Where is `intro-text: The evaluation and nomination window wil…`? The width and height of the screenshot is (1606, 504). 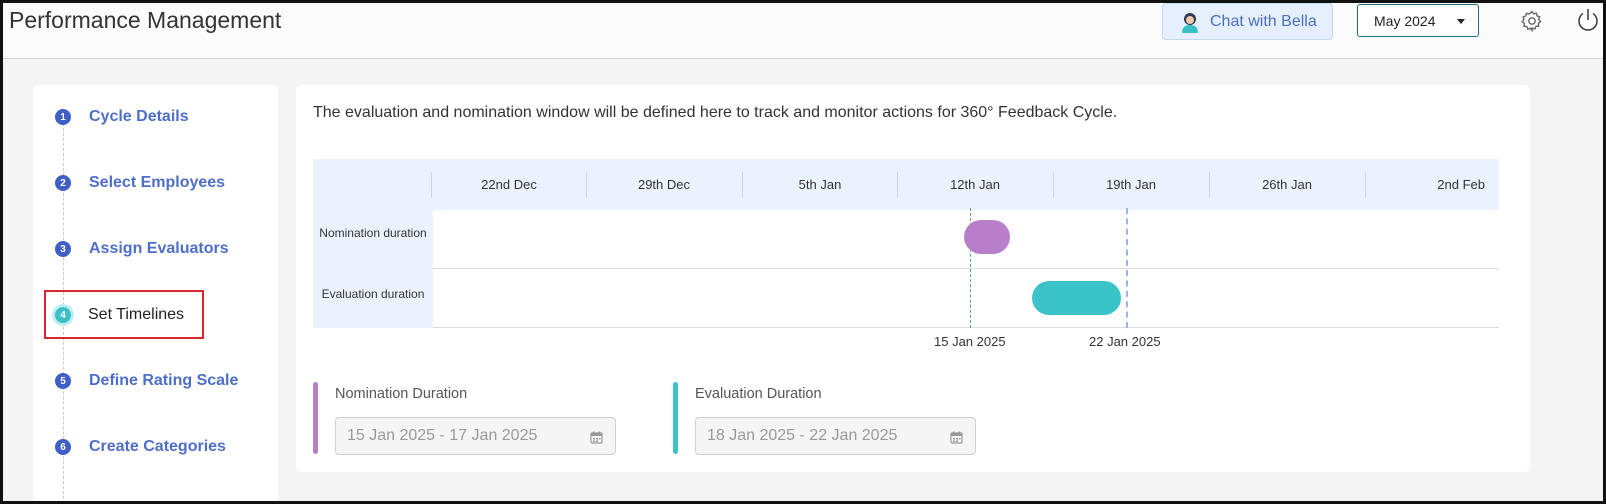 intro-text: The evaluation and nomination window wil… is located at coordinates (715, 112).